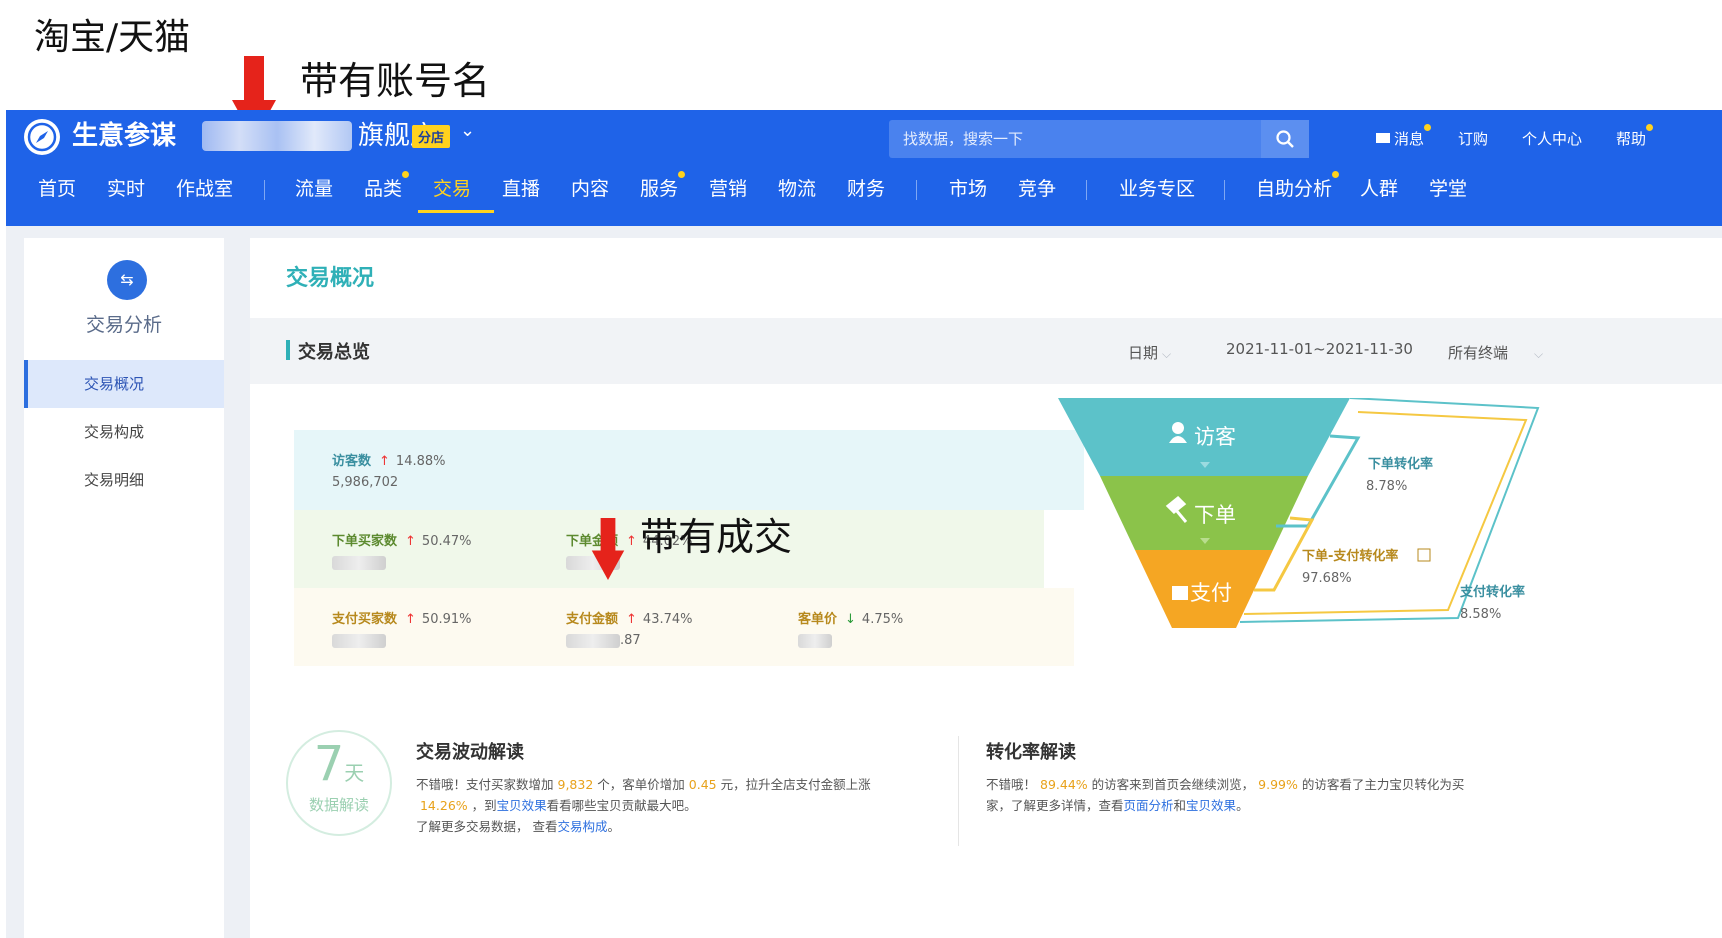 This screenshot has height=938, width=1722. What do you see at coordinates (446, 619) in the screenshot?
I see `metric-pct: 50.91%` at bounding box center [446, 619].